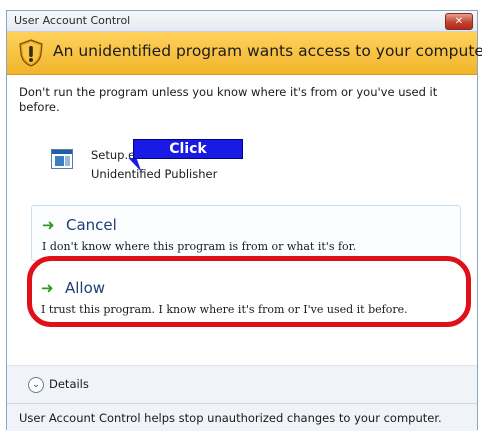  Describe the element at coordinates (242, 21) in the screenshot. I see `title-bar: User Account Control ✕` at that location.